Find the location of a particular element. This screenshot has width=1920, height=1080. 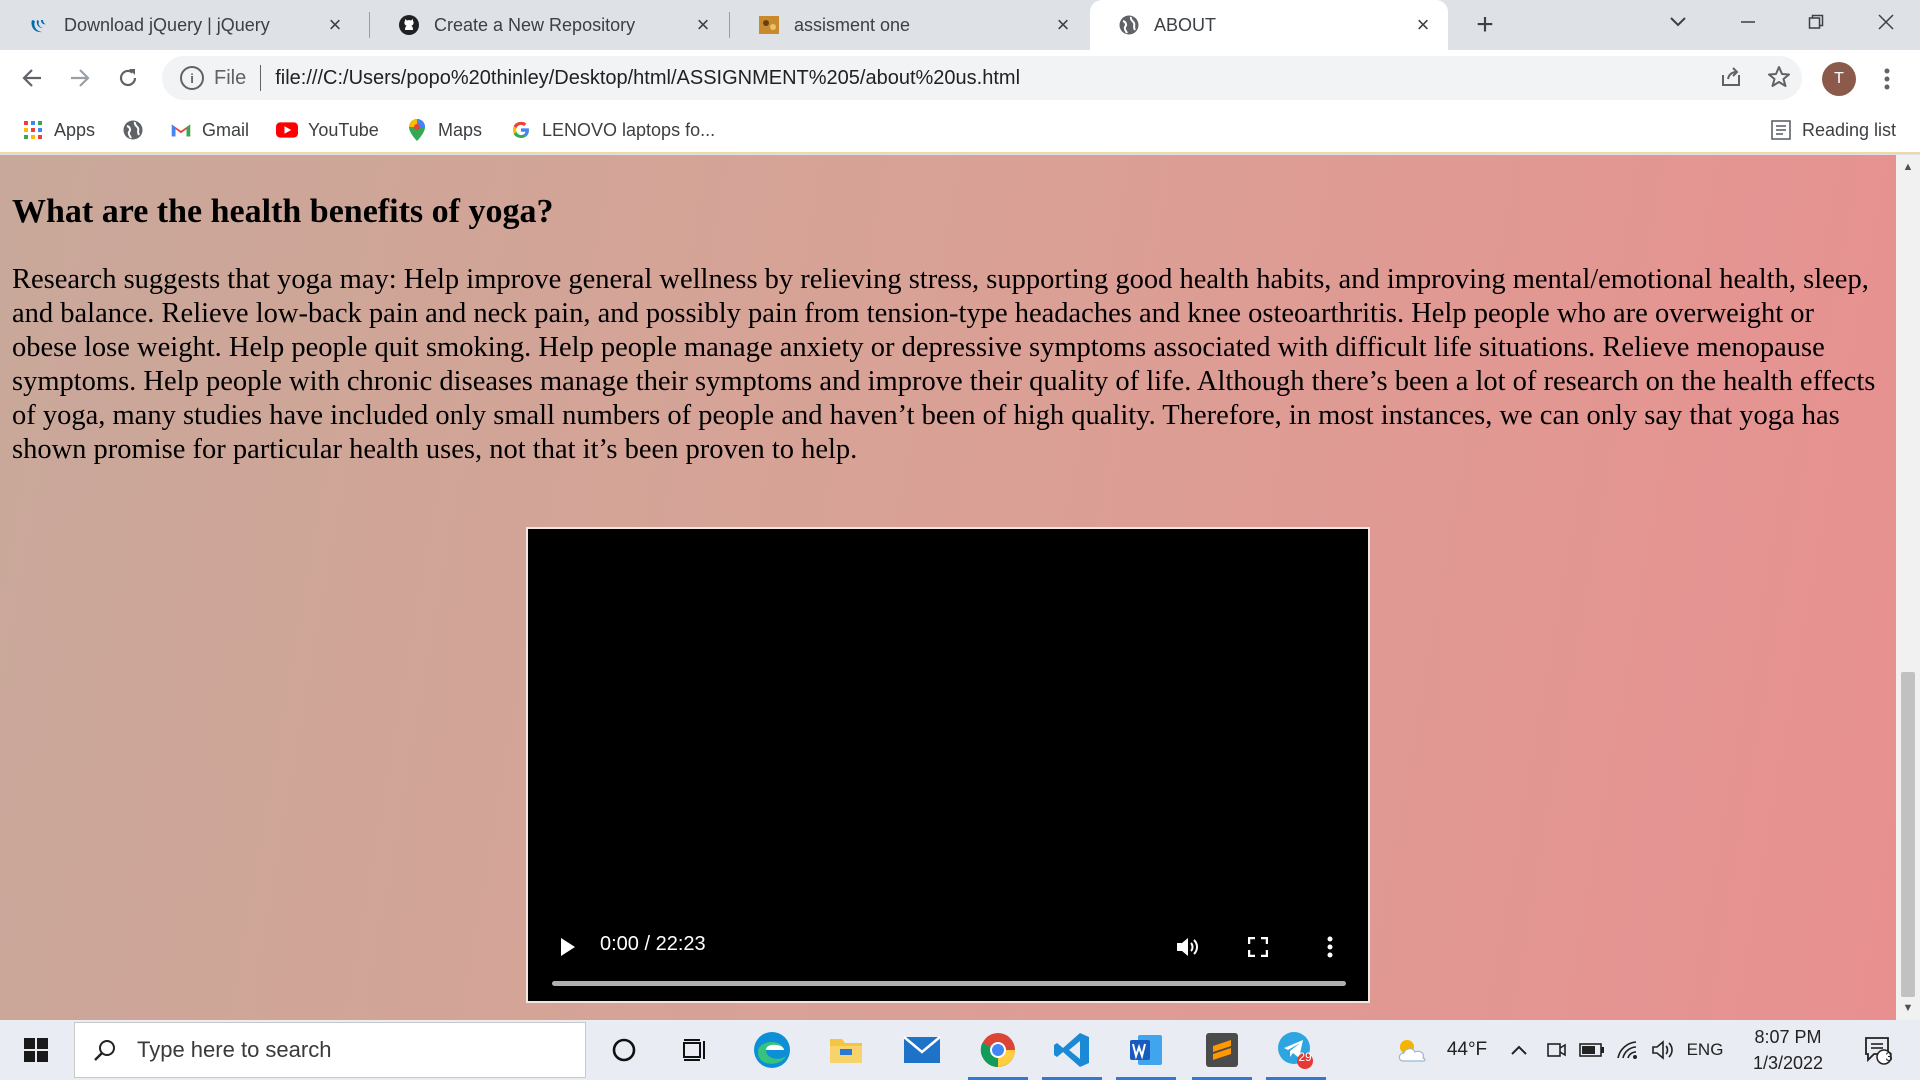

youtube-icon is located at coordinates (287, 130).